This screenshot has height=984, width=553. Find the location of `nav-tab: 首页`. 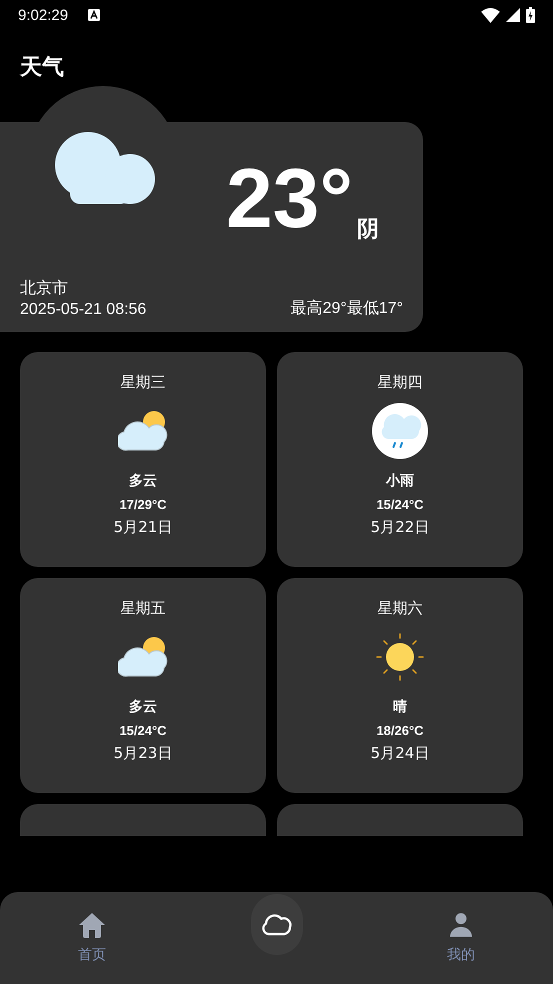

nav-tab: 首页 is located at coordinates (92, 928).